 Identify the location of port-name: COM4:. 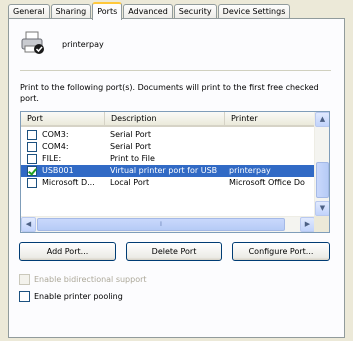
(55, 146).